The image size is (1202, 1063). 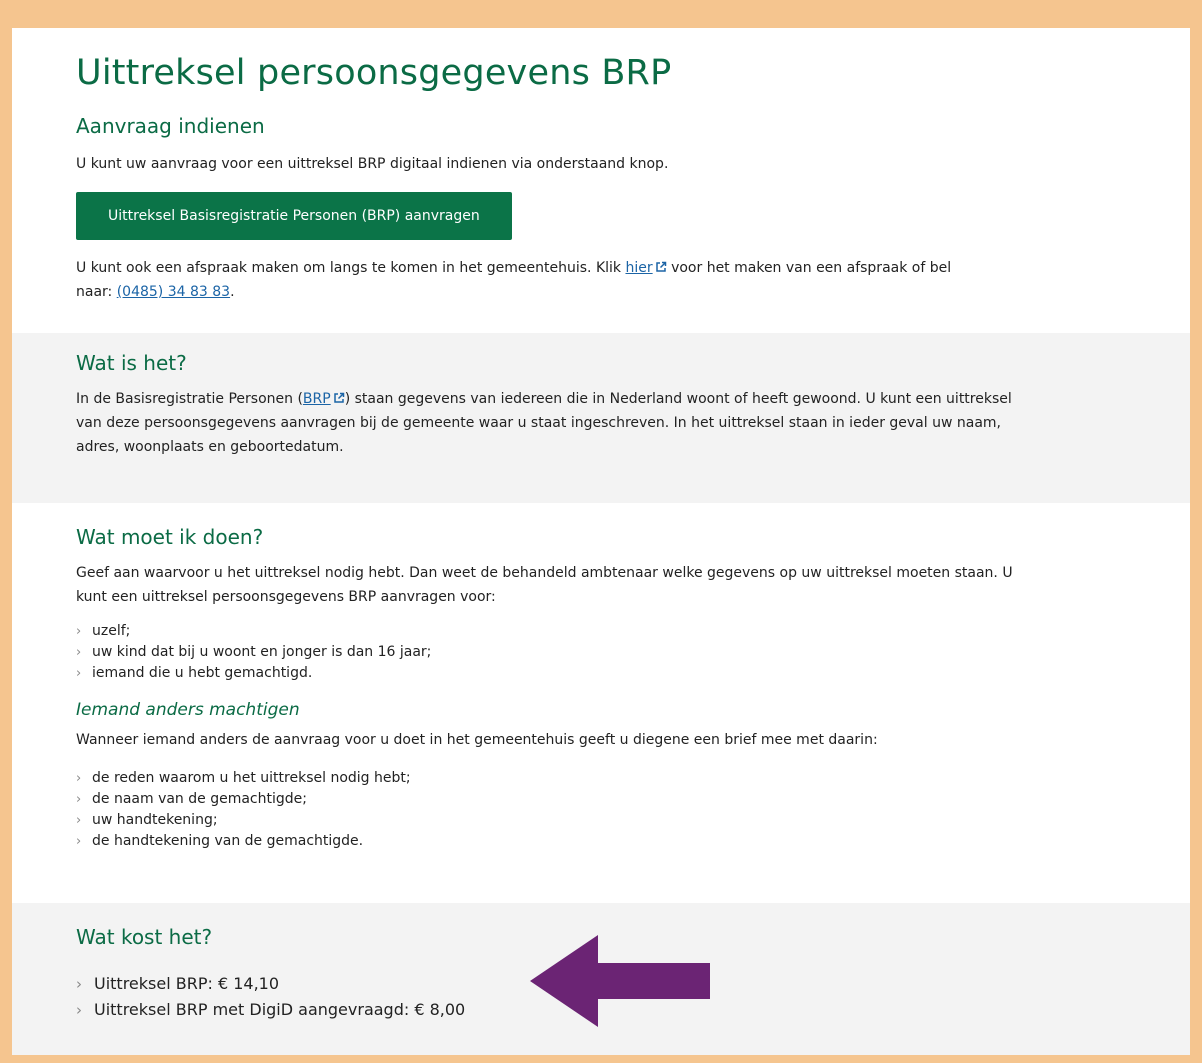 I want to click on list-item: › iemand die u hebt gemachtigd., so click(x=633, y=673).